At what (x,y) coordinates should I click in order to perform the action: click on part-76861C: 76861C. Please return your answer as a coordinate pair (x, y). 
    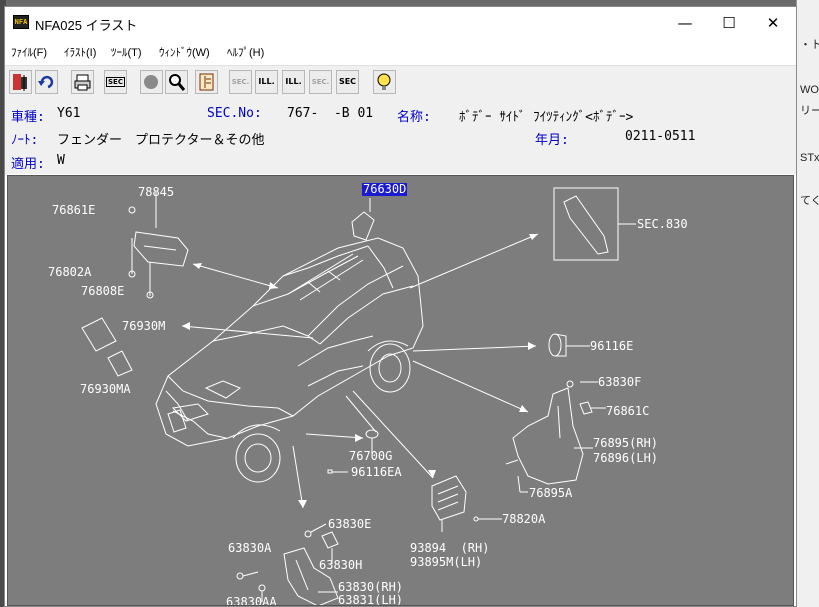
    Looking at the image, I should click on (627, 411).